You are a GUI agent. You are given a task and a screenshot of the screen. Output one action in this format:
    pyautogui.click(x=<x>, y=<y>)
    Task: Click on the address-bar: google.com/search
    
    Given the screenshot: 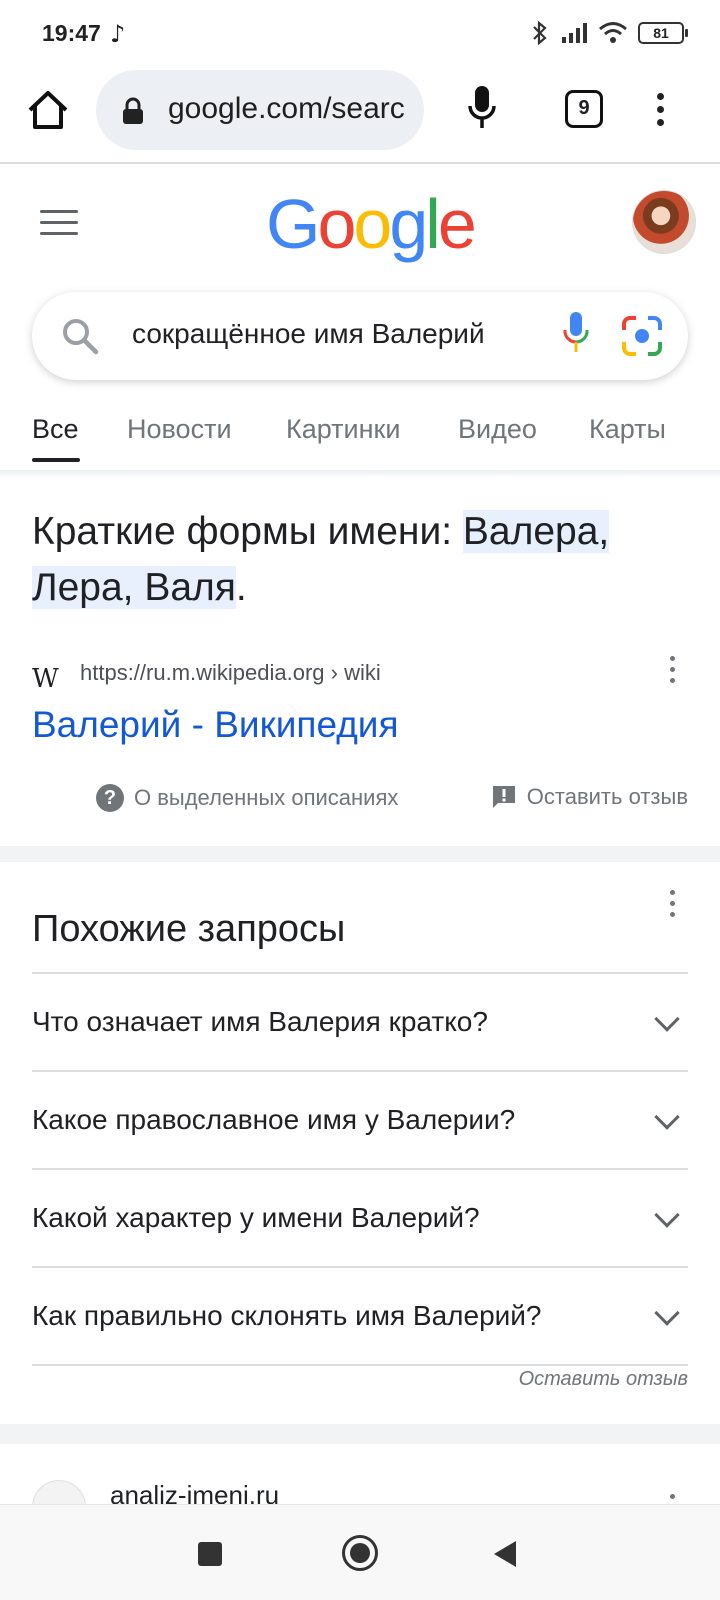 What is the action you would take?
    pyautogui.click(x=260, y=110)
    